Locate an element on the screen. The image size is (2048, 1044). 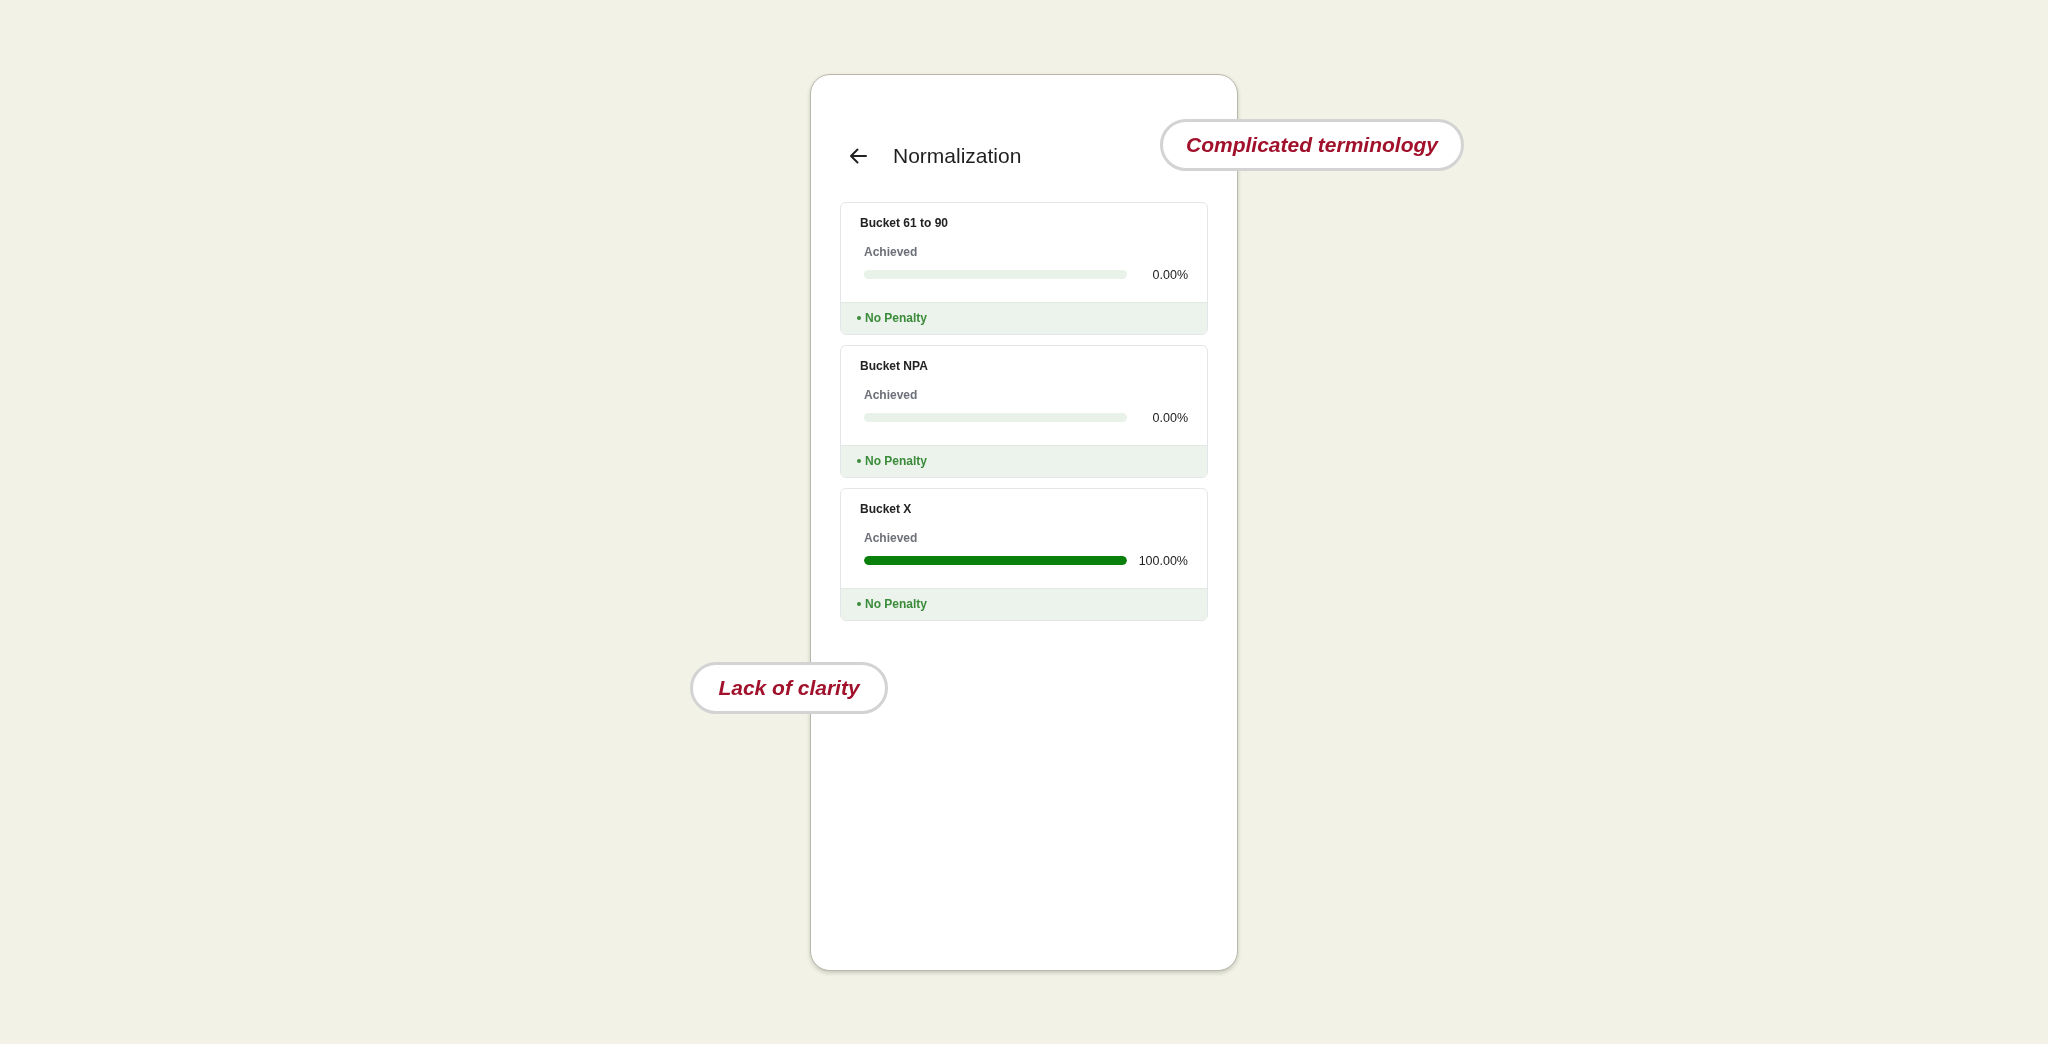
bucket-title: Bucket 61 to 90 is located at coordinates (904, 222).